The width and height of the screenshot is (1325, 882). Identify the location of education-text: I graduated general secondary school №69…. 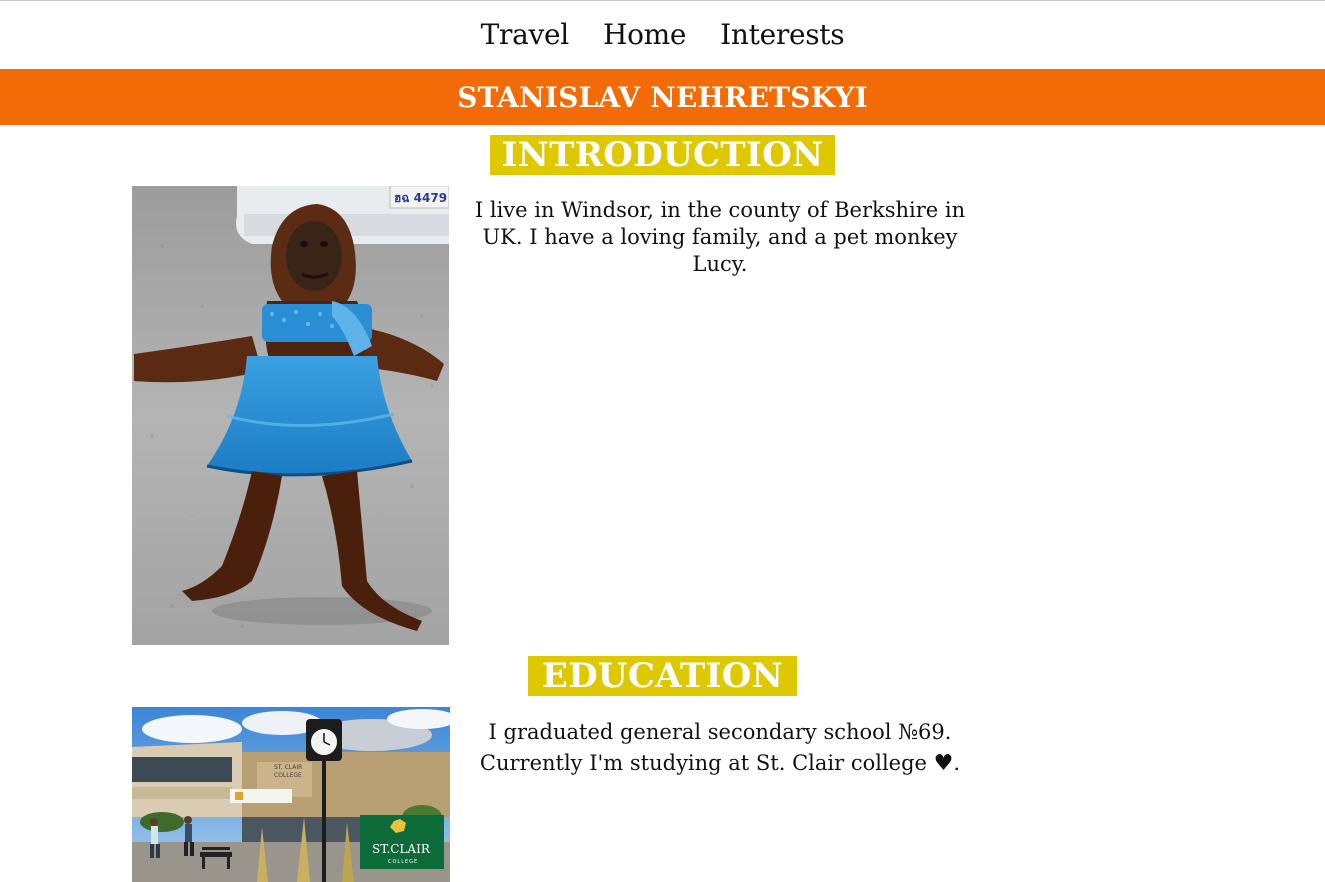
(720, 748).